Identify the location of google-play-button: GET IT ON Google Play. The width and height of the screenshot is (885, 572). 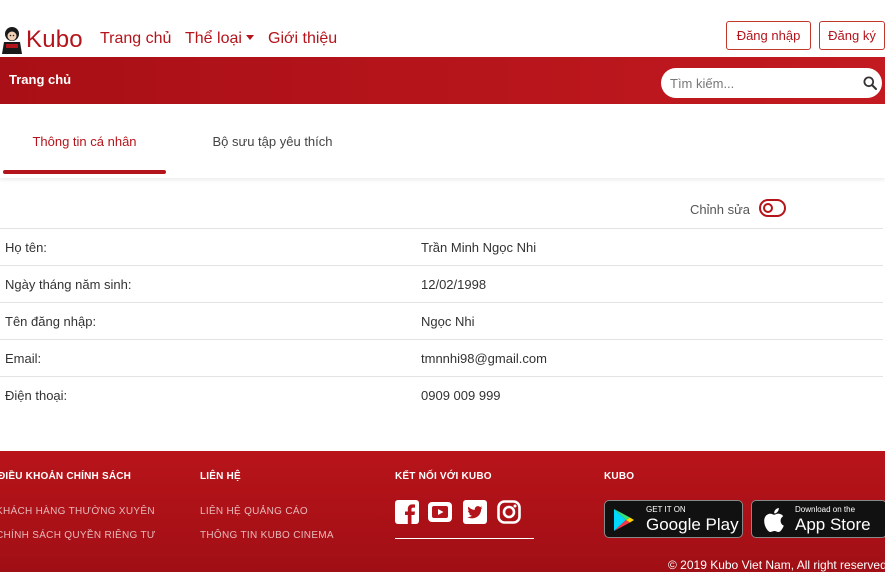
(673, 519).